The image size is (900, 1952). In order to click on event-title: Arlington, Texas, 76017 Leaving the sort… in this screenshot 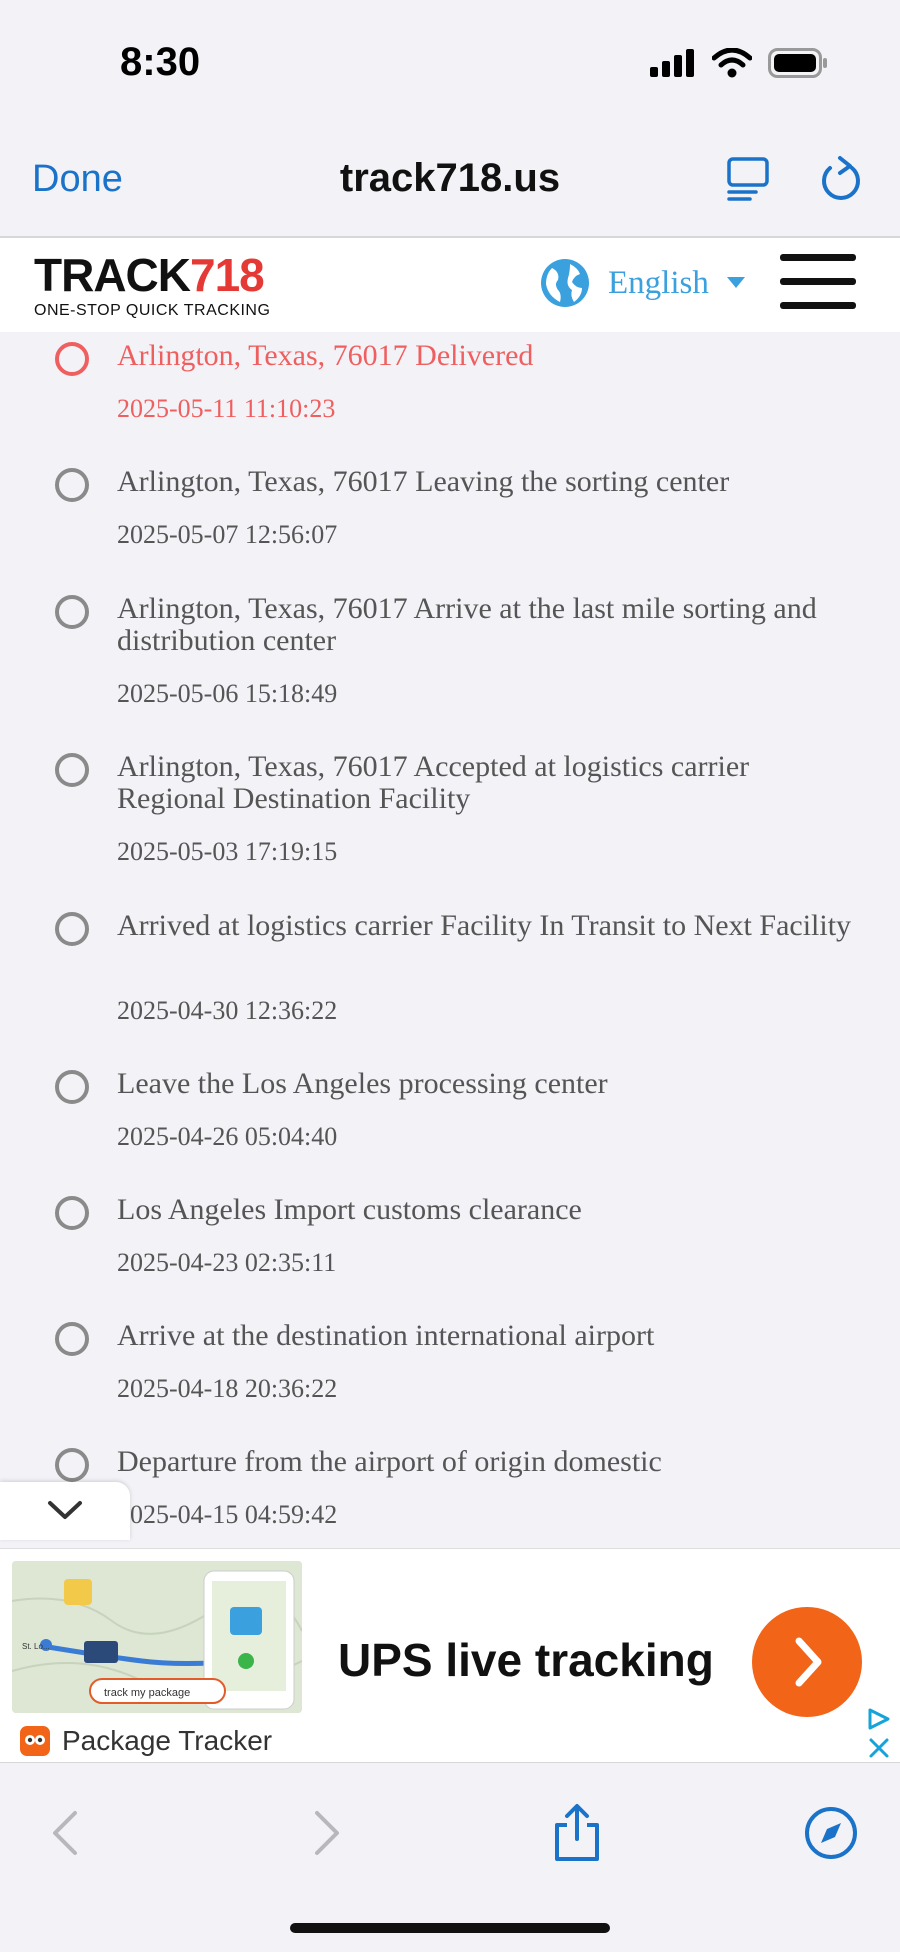, I will do `click(423, 481)`.